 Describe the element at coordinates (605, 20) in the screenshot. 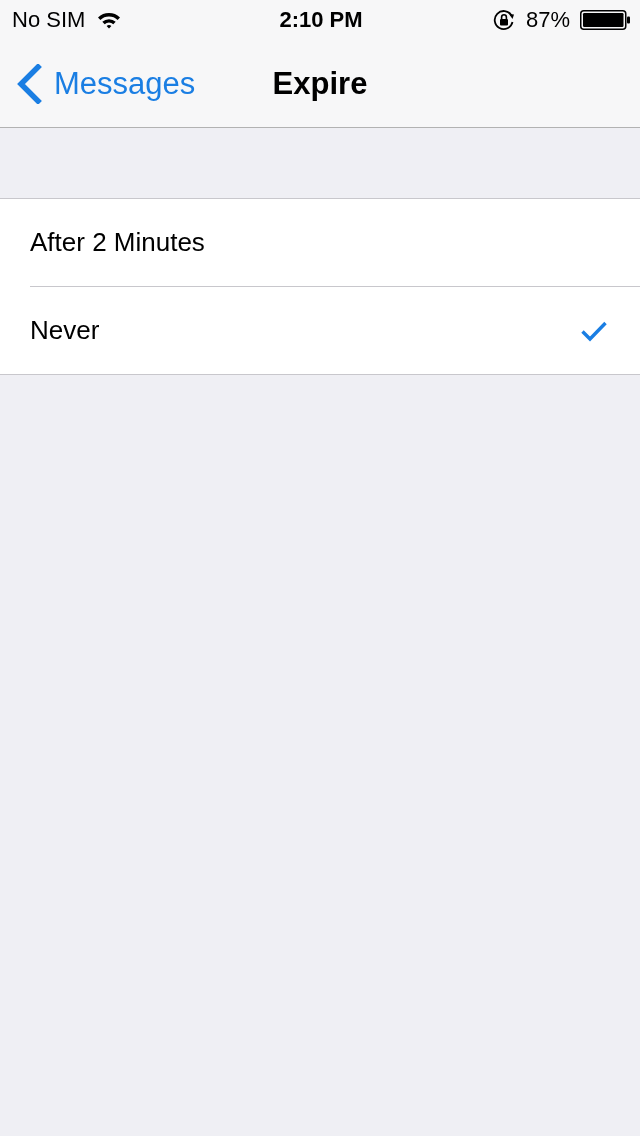

I see `battery-icon` at that location.